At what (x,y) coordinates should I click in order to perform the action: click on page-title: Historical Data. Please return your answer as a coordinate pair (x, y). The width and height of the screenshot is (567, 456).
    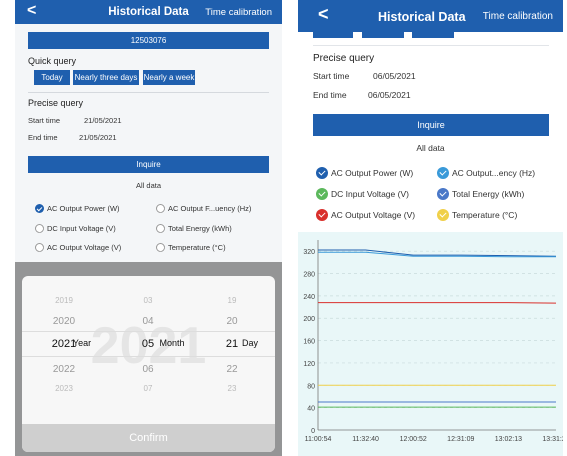
    Looking at the image, I should click on (422, 17).